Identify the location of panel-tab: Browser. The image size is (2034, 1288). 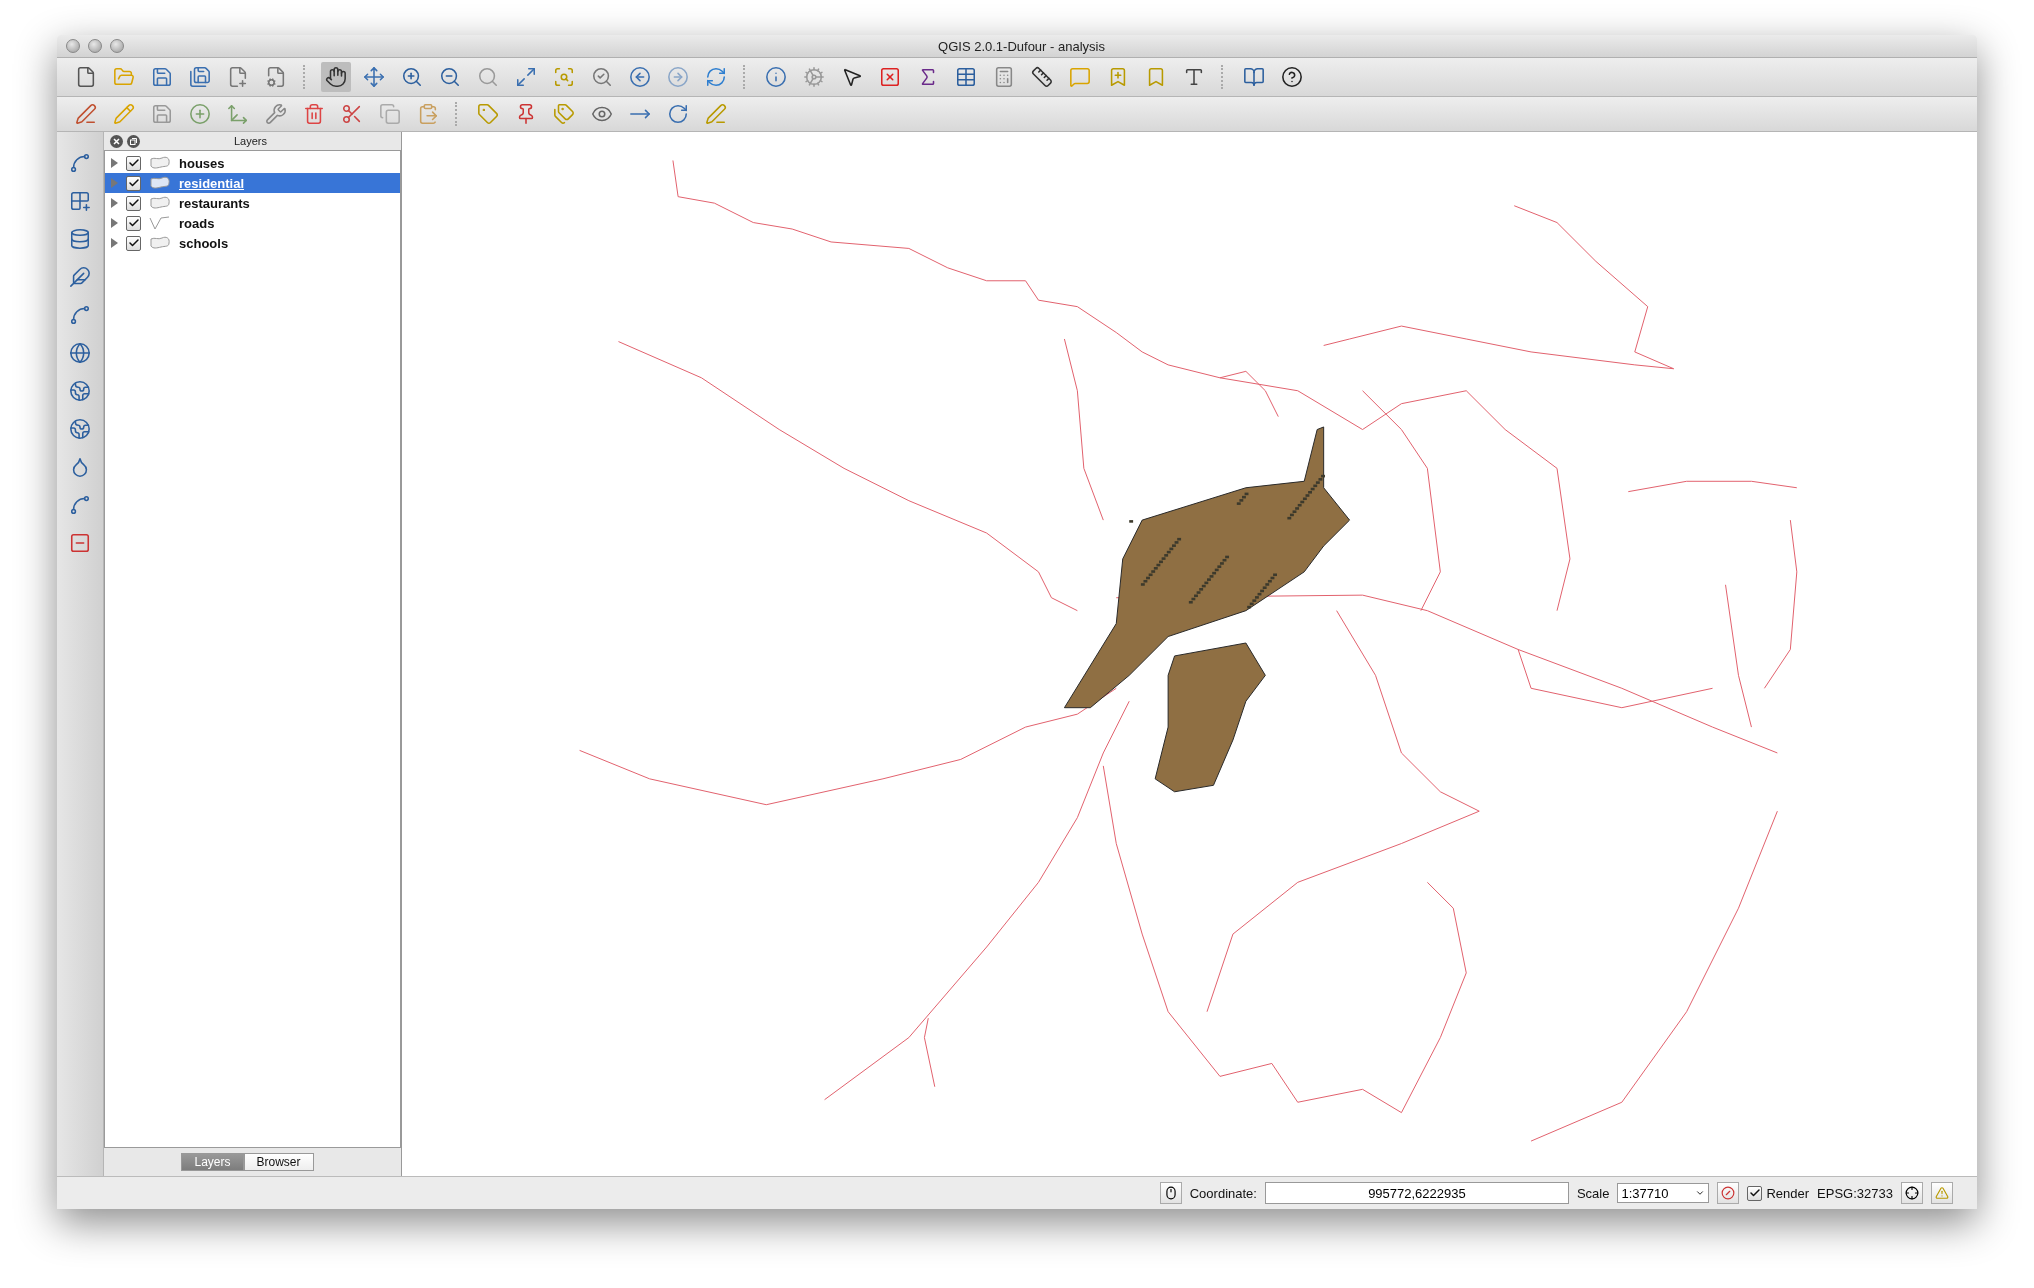
(278, 1162).